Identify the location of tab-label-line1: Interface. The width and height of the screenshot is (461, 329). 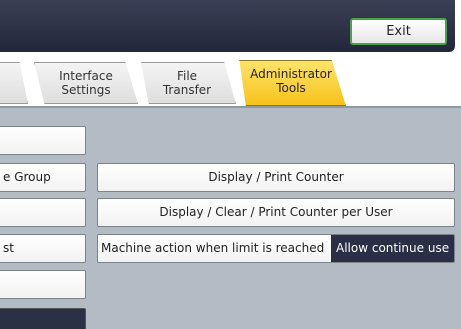
(86, 76).